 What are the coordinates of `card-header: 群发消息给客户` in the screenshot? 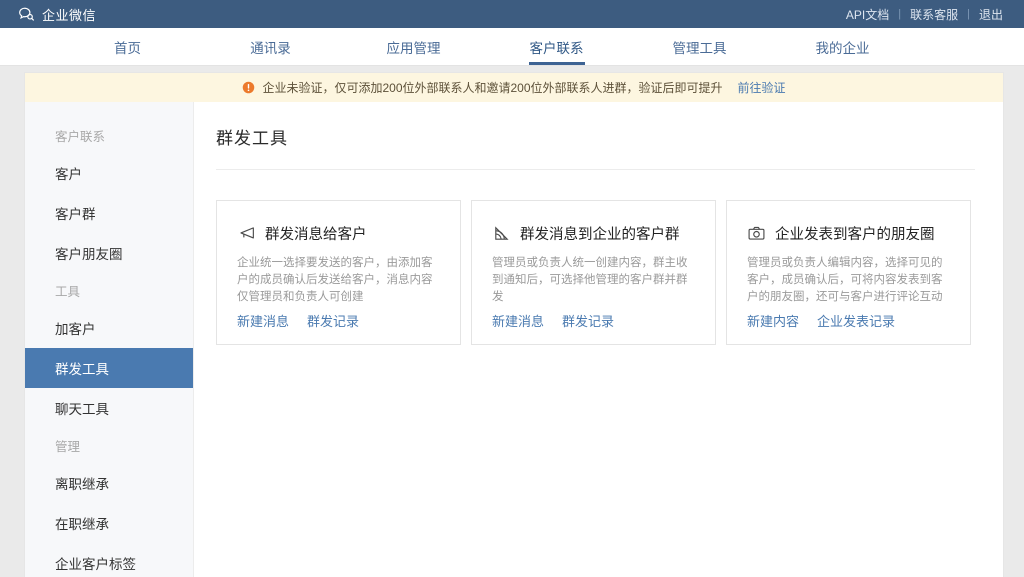 It's located at (338, 233).